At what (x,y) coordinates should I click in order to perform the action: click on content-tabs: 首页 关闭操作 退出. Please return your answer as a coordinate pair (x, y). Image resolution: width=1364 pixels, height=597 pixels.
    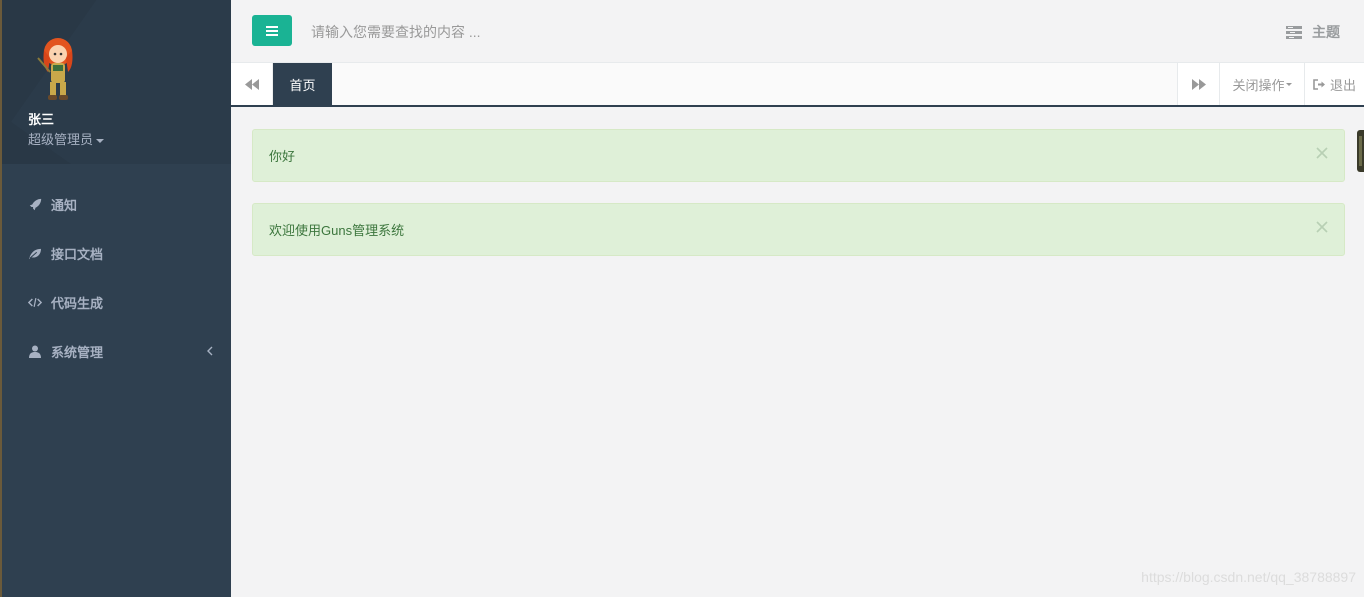
    Looking at the image, I should click on (797, 85).